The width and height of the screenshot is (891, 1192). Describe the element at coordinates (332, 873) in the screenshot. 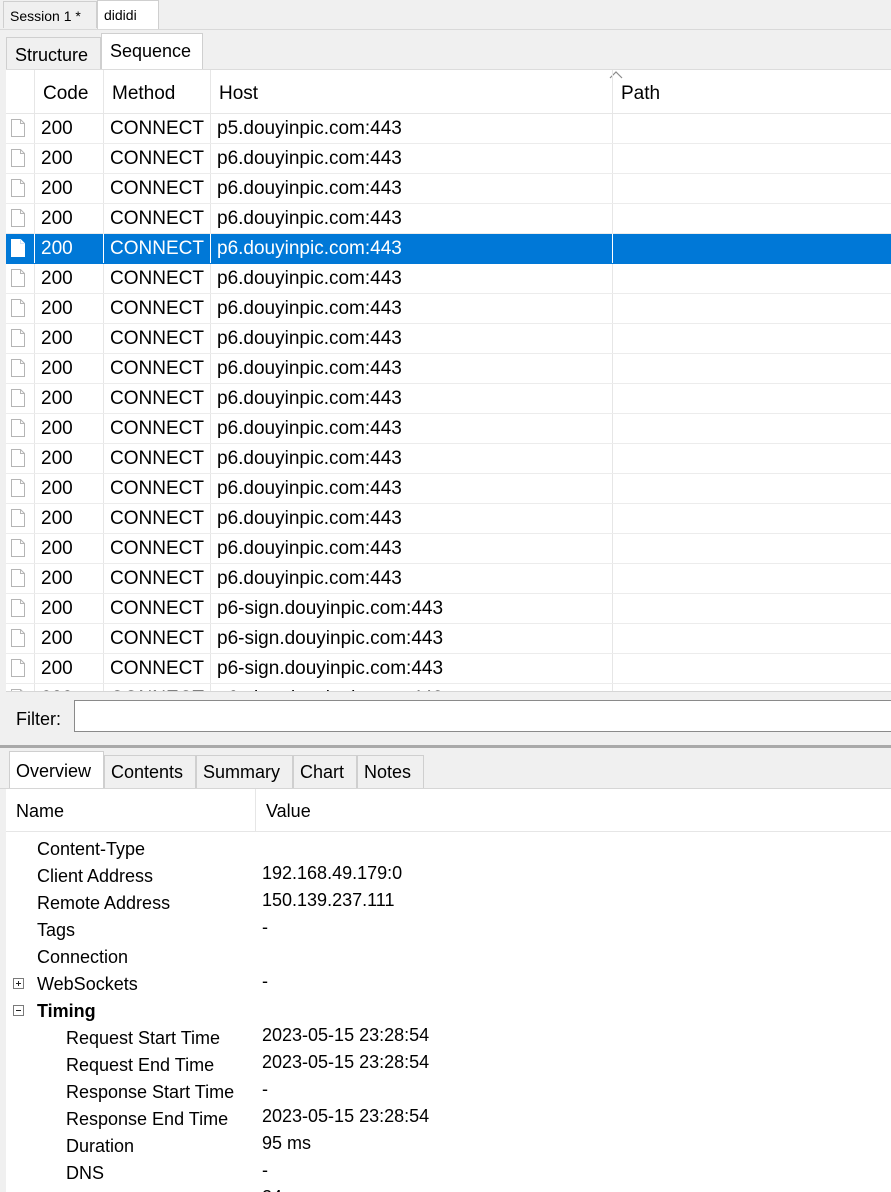

I see `property-value: 192.168.49.179:0` at that location.